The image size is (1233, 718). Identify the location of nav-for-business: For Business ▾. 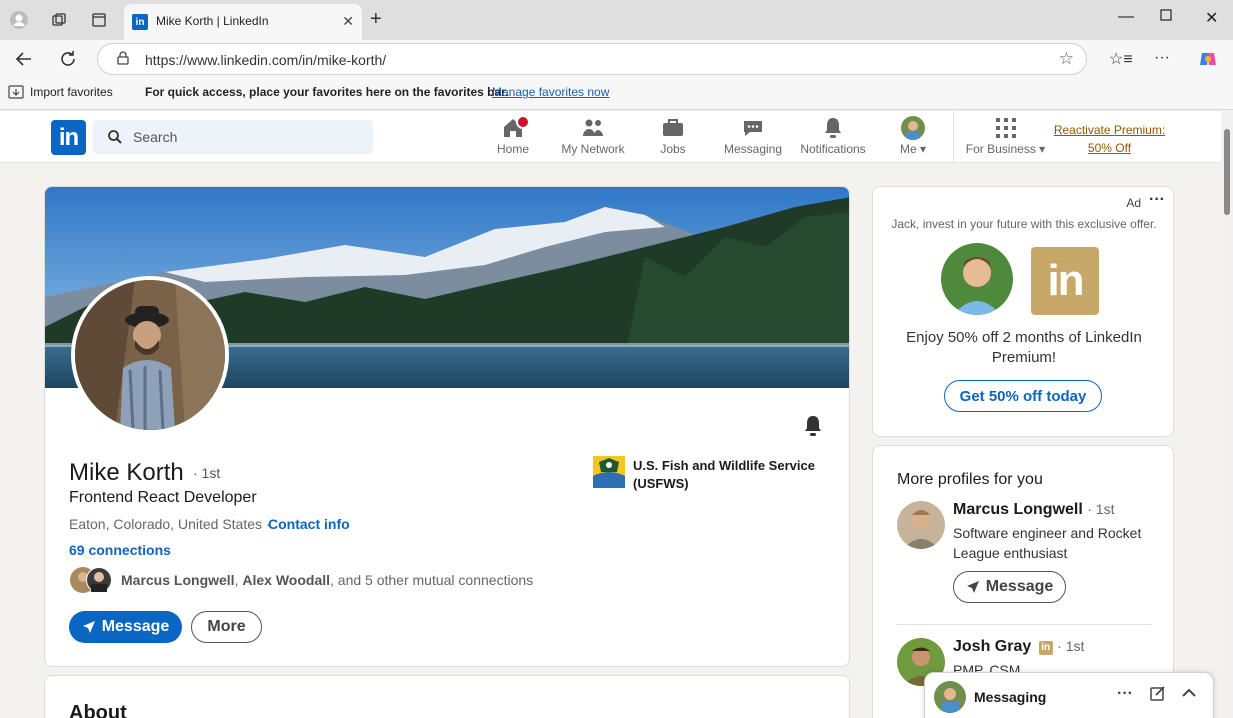
(1005, 138).